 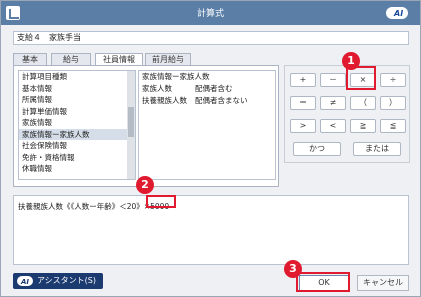 I want to click on formula-highlight, so click(x=161, y=201).